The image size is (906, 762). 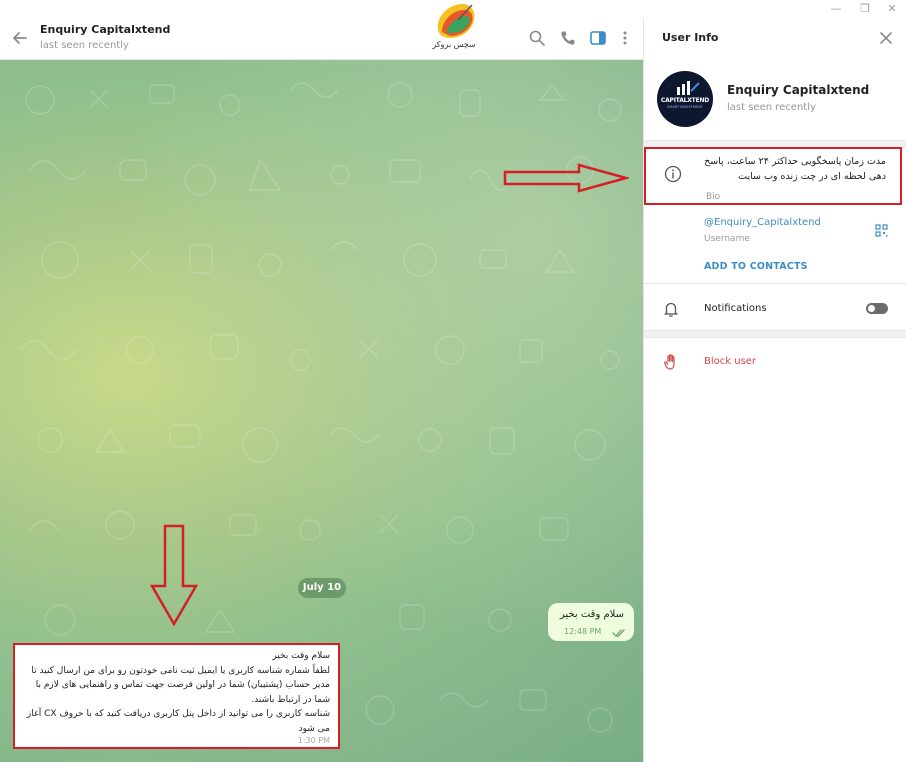 I want to click on sidebar-toggle-icon, so click(x=598, y=38).